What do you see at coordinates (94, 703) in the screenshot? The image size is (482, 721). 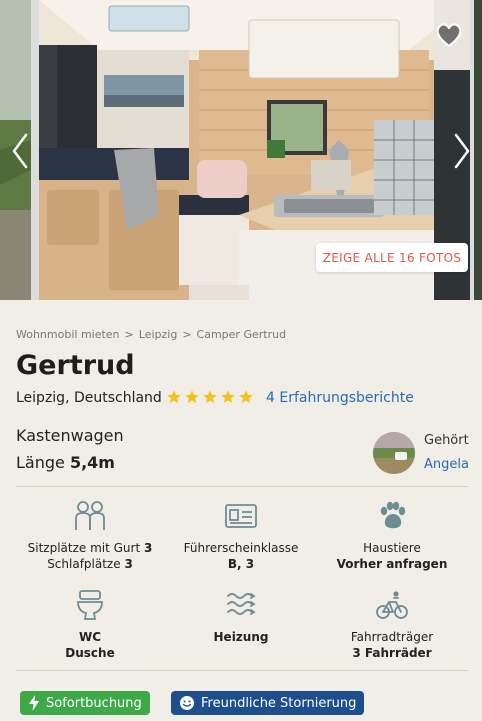 I see `instant-booking-label: Sofortbuchung` at bounding box center [94, 703].